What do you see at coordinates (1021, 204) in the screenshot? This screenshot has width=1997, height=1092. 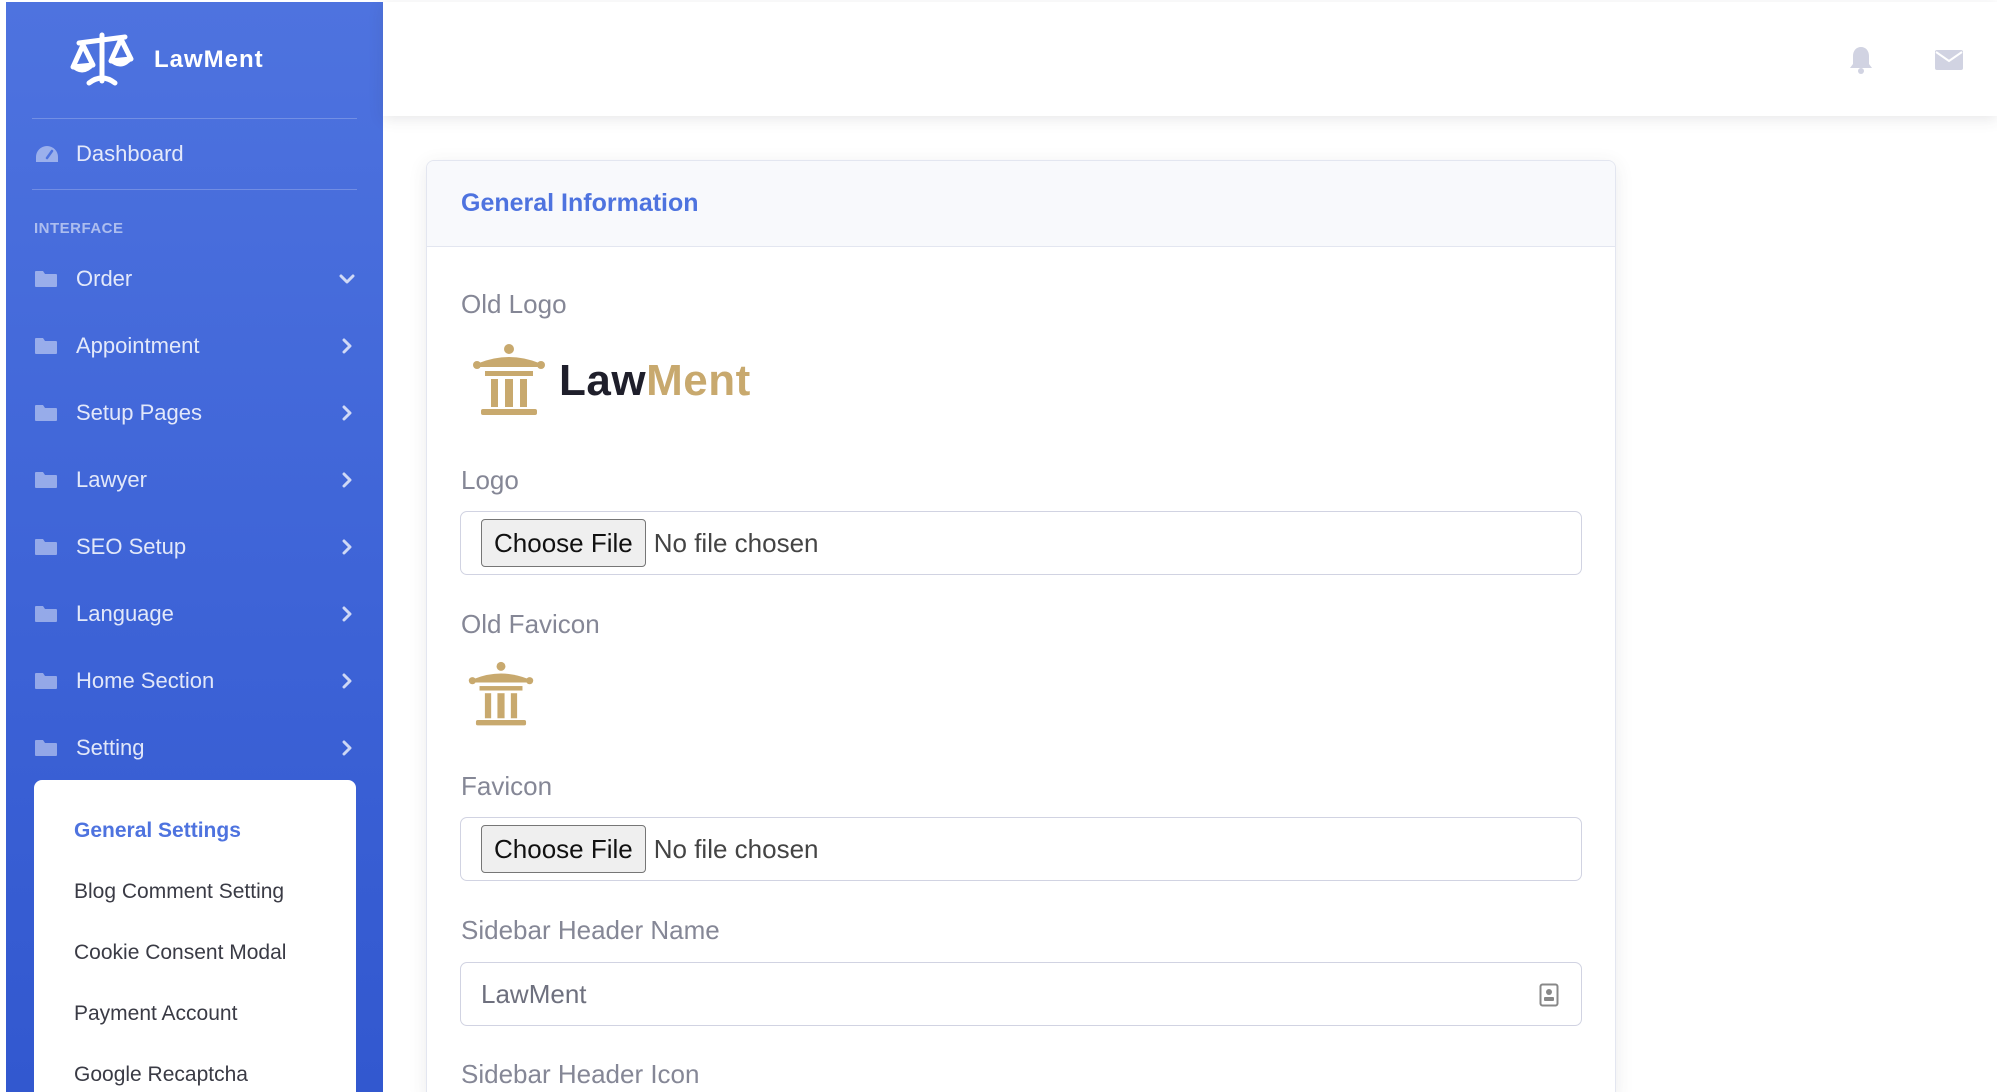 I see `card-header: General Information` at bounding box center [1021, 204].